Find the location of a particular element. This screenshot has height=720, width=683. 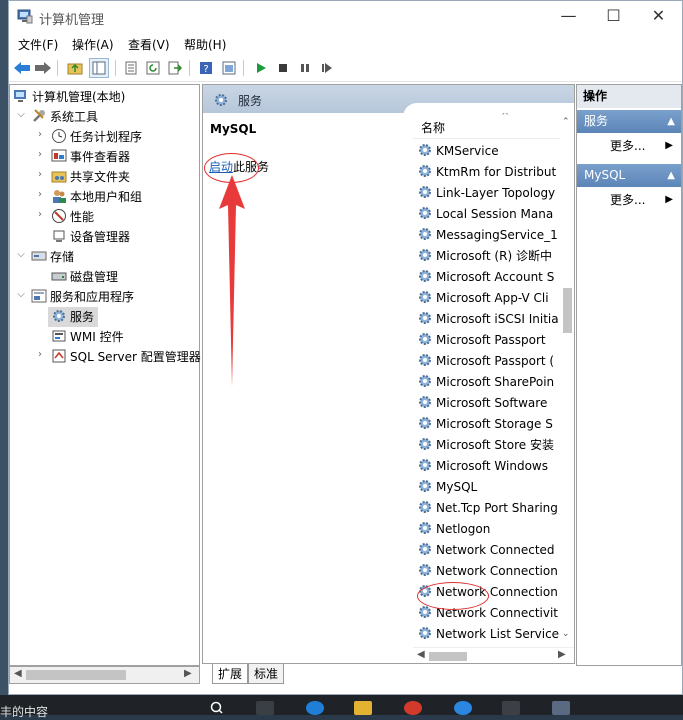

tree-item-performance: 性能 is located at coordinates (72, 217).